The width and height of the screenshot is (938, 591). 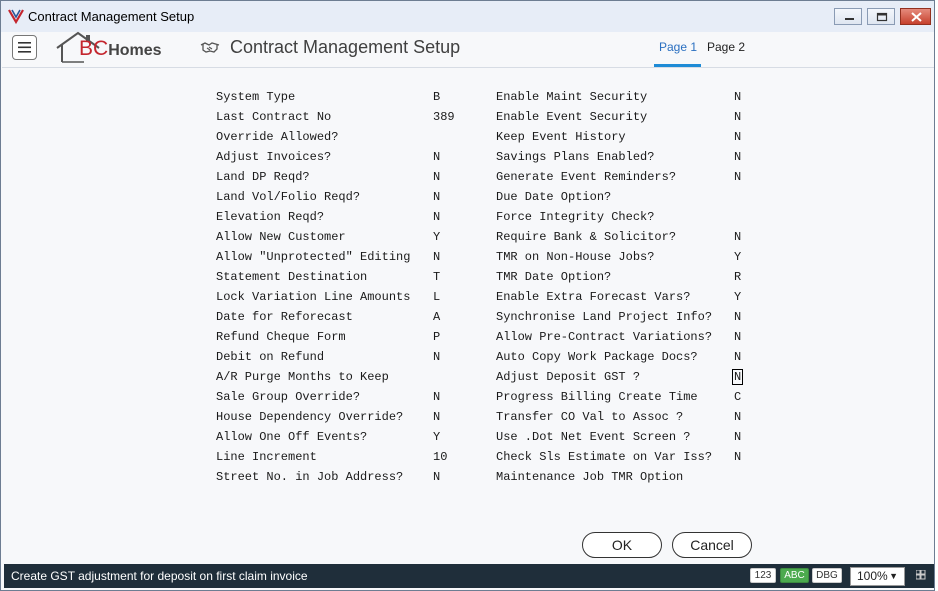 What do you see at coordinates (712, 545) in the screenshot?
I see `cancel-button: Cancel` at bounding box center [712, 545].